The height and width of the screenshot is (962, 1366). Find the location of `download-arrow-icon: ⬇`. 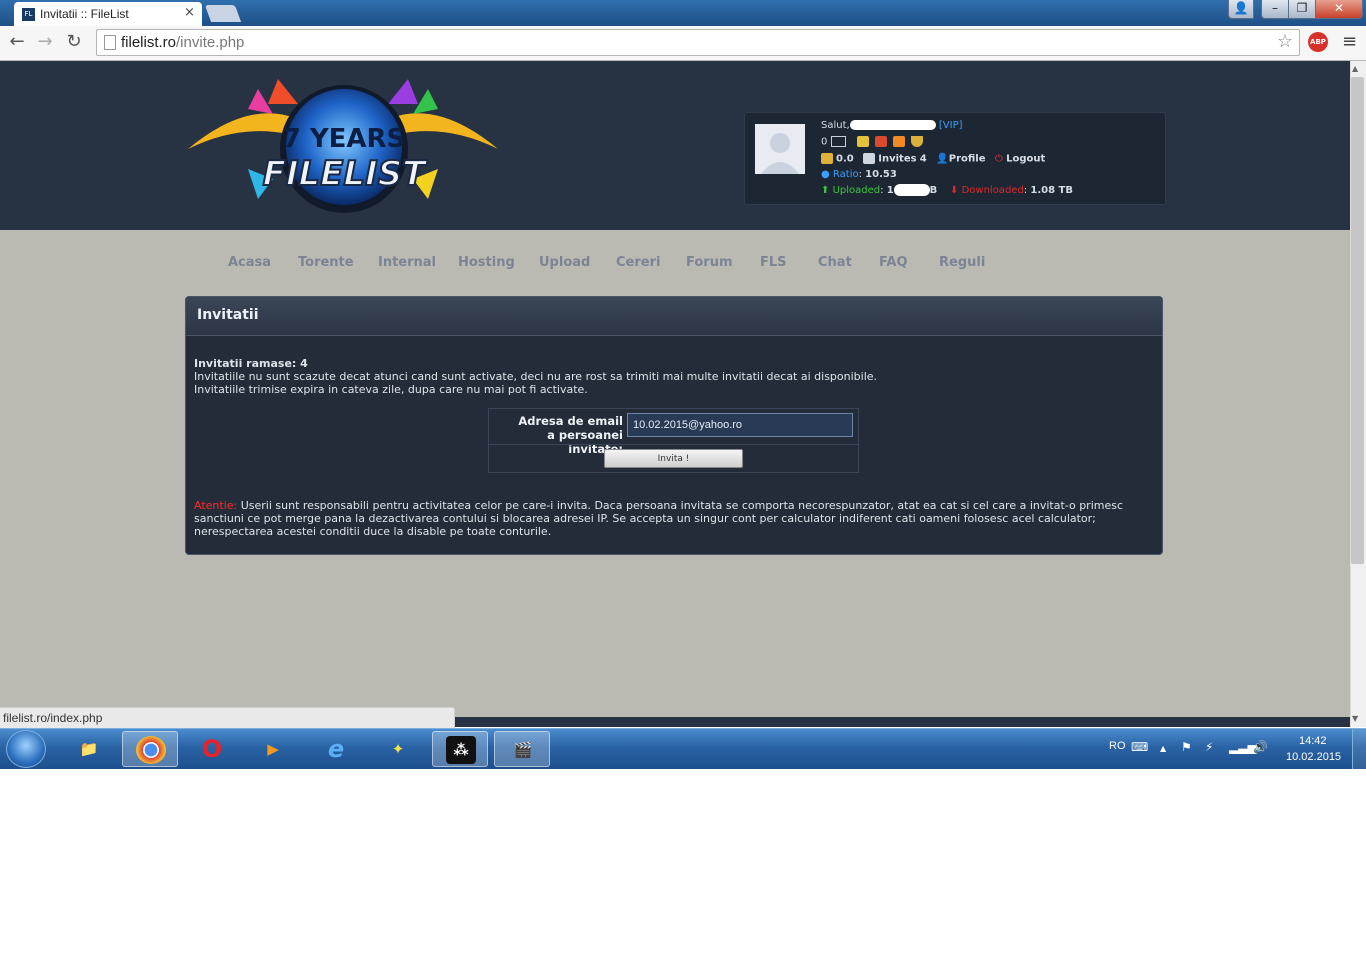

download-arrow-icon: ⬇ is located at coordinates (954, 190).